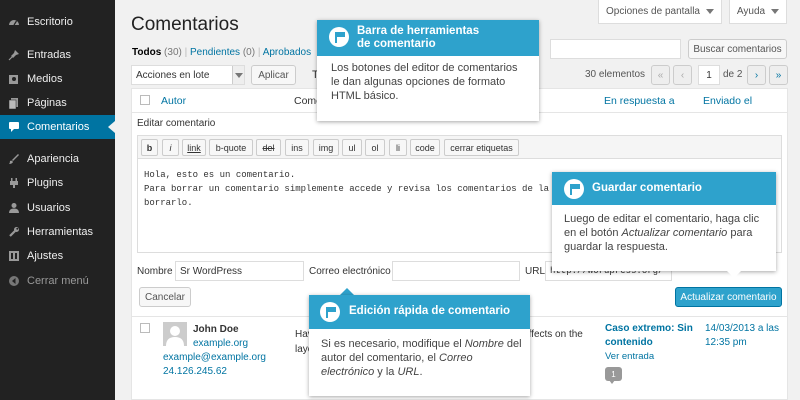  What do you see at coordinates (145, 328) in the screenshot?
I see `row-checkbox` at bounding box center [145, 328].